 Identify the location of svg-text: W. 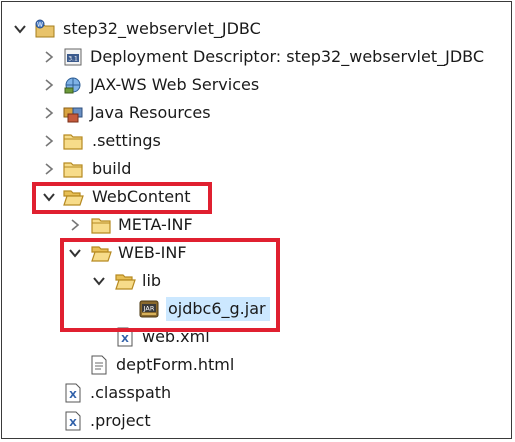
(40, 25).